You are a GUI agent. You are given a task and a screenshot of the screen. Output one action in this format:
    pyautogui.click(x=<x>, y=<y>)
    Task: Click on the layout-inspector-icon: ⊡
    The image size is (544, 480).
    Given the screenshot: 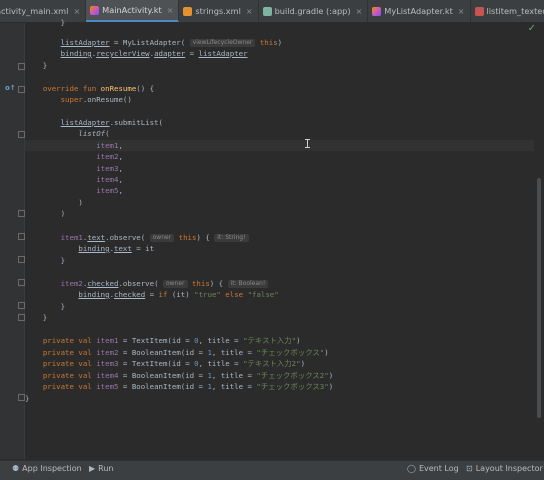 What is the action you would take?
    pyautogui.click(x=469, y=468)
    